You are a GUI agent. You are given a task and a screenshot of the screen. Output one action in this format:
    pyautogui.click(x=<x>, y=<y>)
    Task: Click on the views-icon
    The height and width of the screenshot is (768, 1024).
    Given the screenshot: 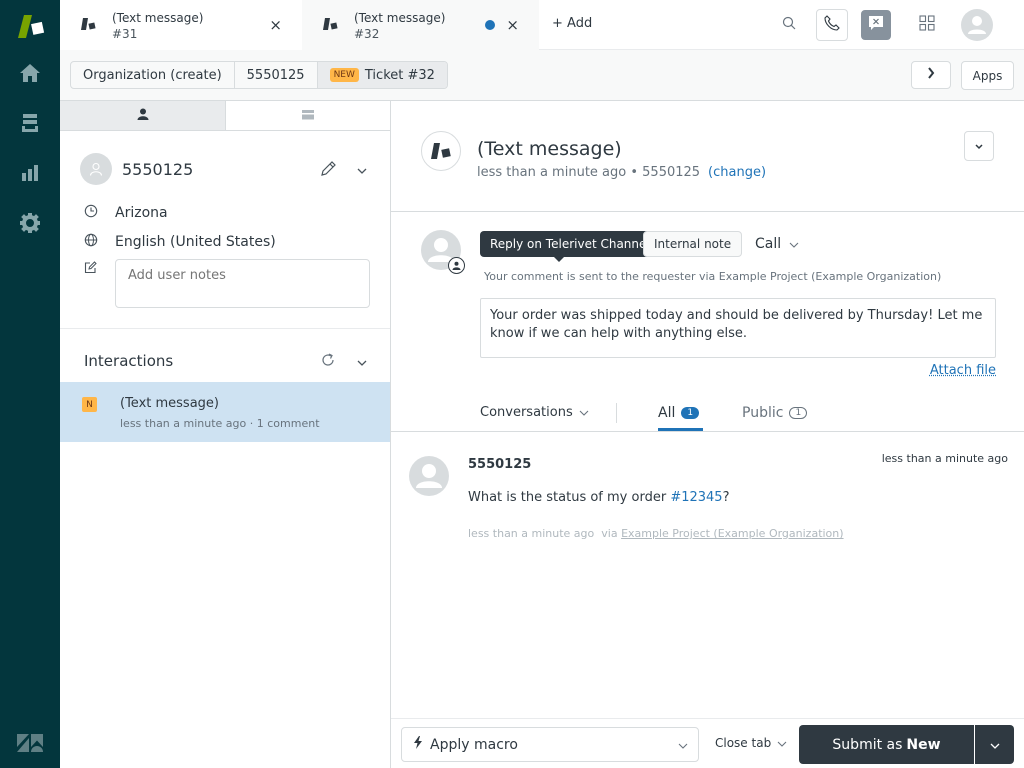 What is the action you would take?
    pyautogui.click(x=30, y=125)
    